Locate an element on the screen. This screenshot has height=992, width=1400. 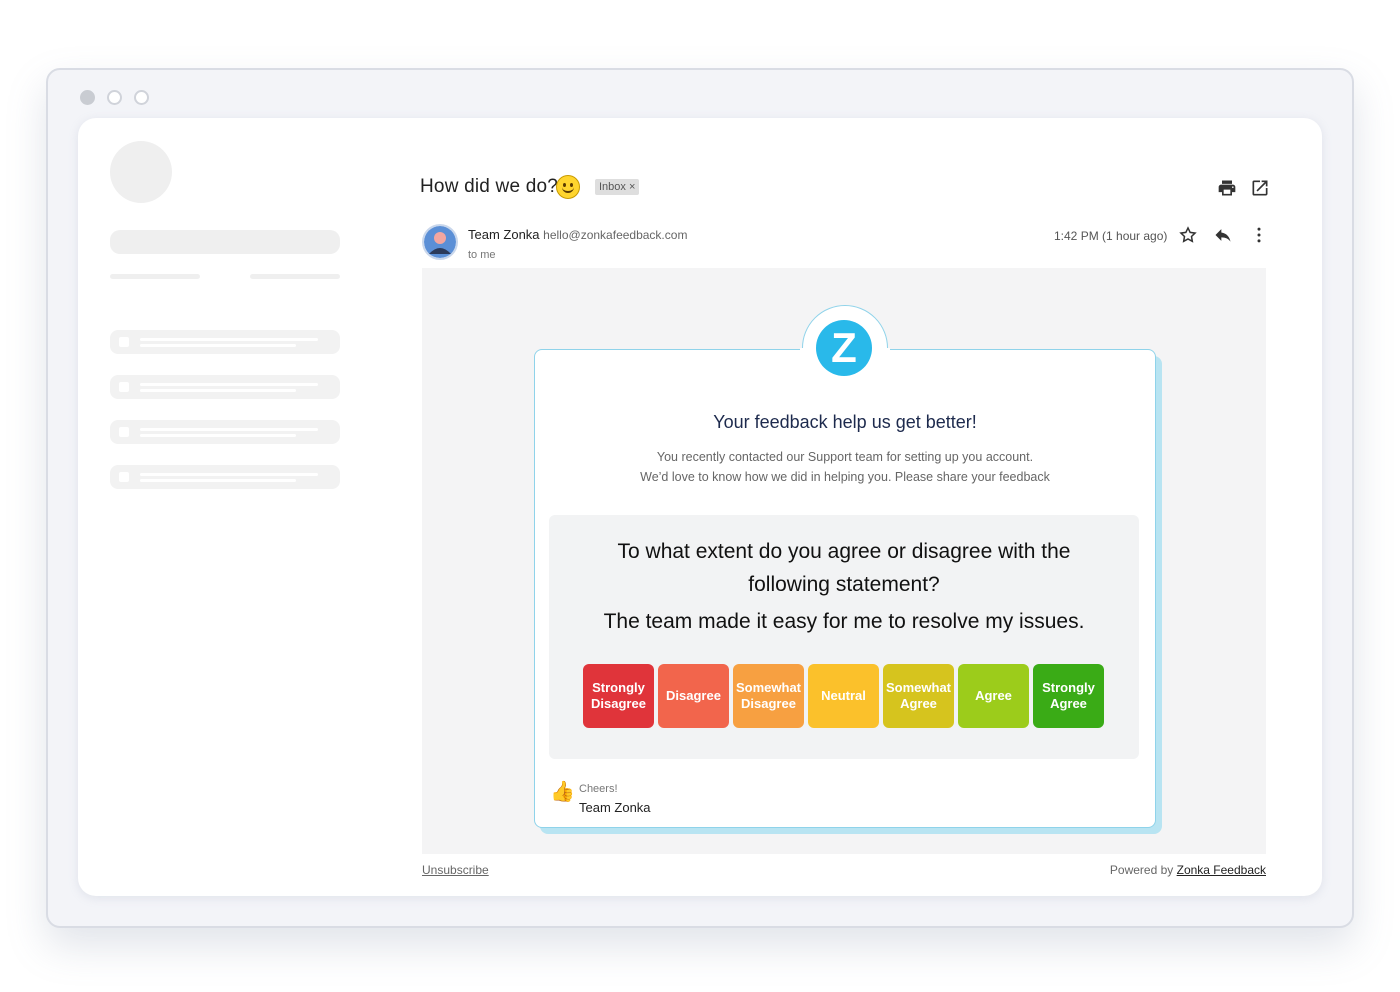
unsubscribe-link: Unsubscribe is located at coordinates (455, 870).